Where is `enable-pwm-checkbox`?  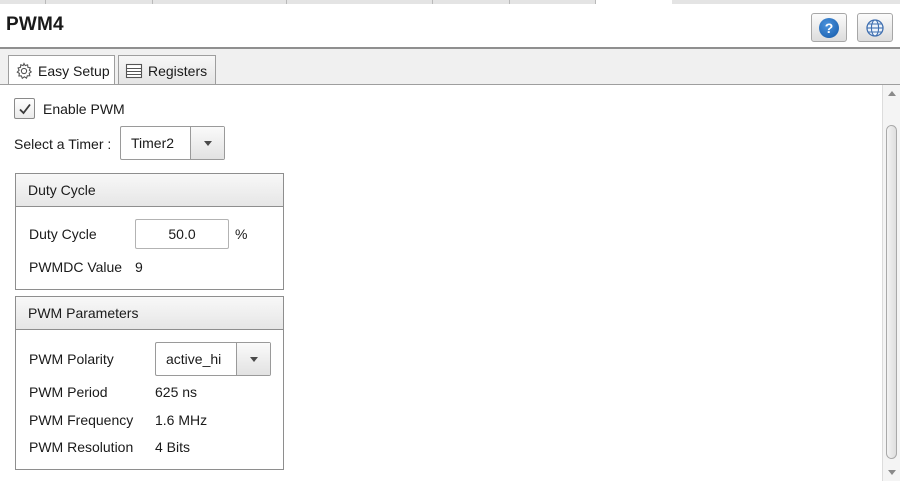
enable-pwm-checkbox is located at coordinates (24, 108).